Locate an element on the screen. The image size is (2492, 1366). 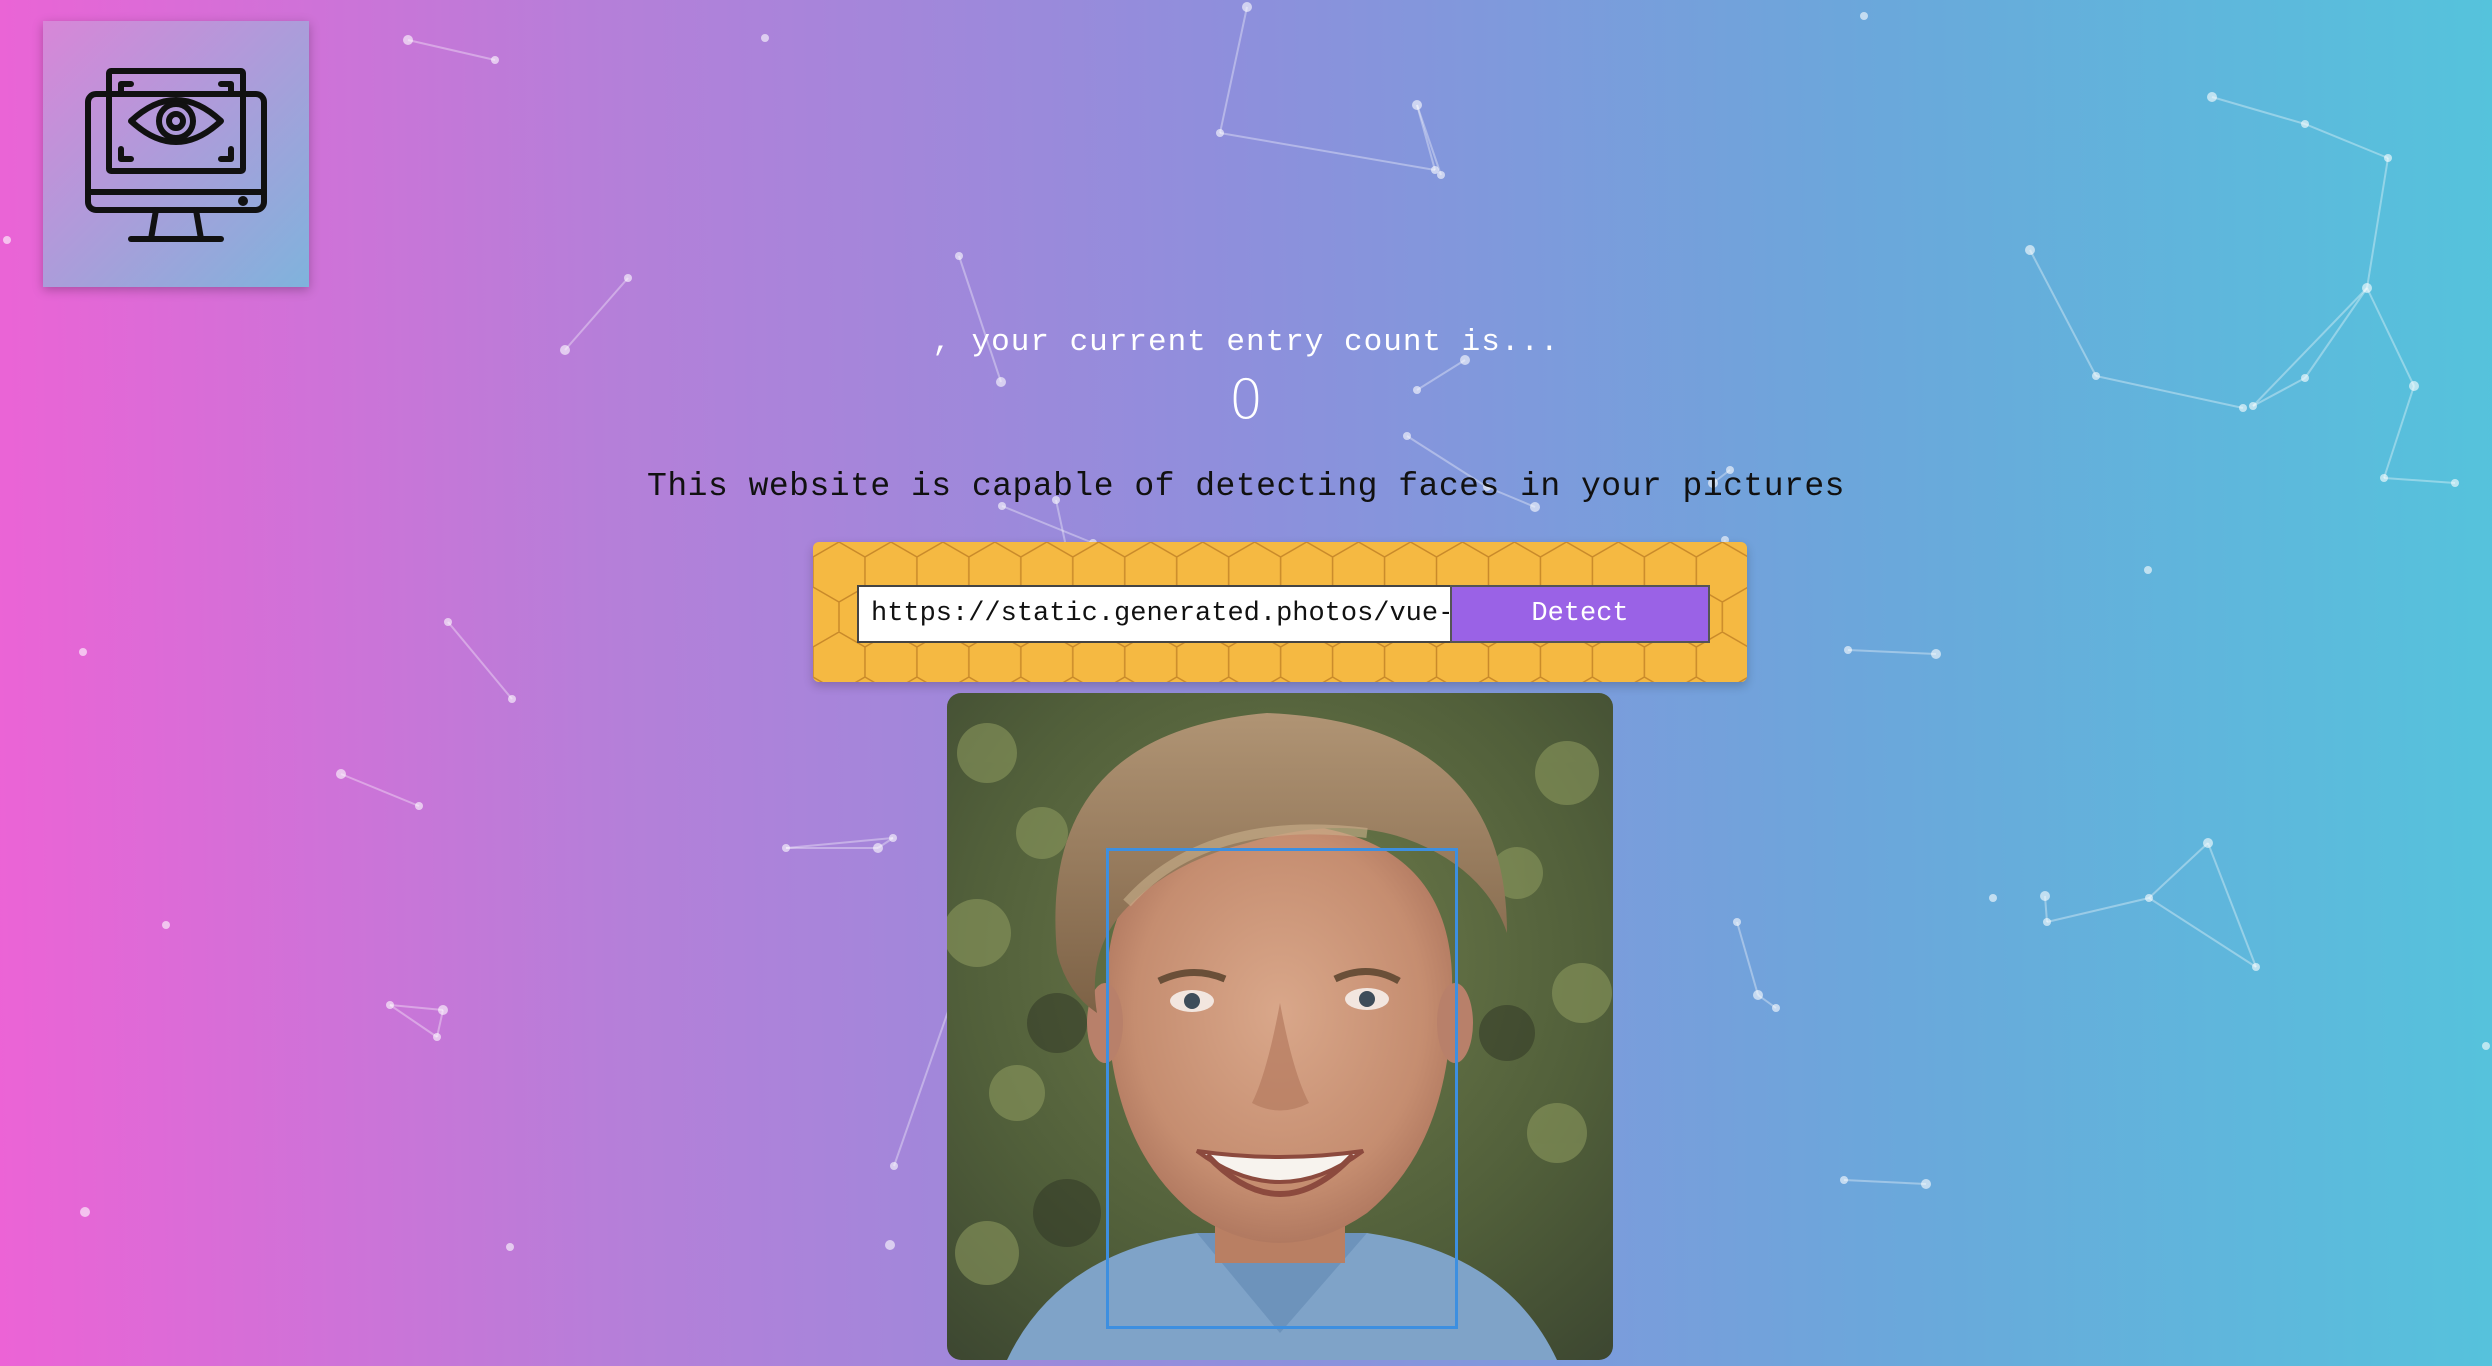
result-image is located at coordinates (1280, 1026).